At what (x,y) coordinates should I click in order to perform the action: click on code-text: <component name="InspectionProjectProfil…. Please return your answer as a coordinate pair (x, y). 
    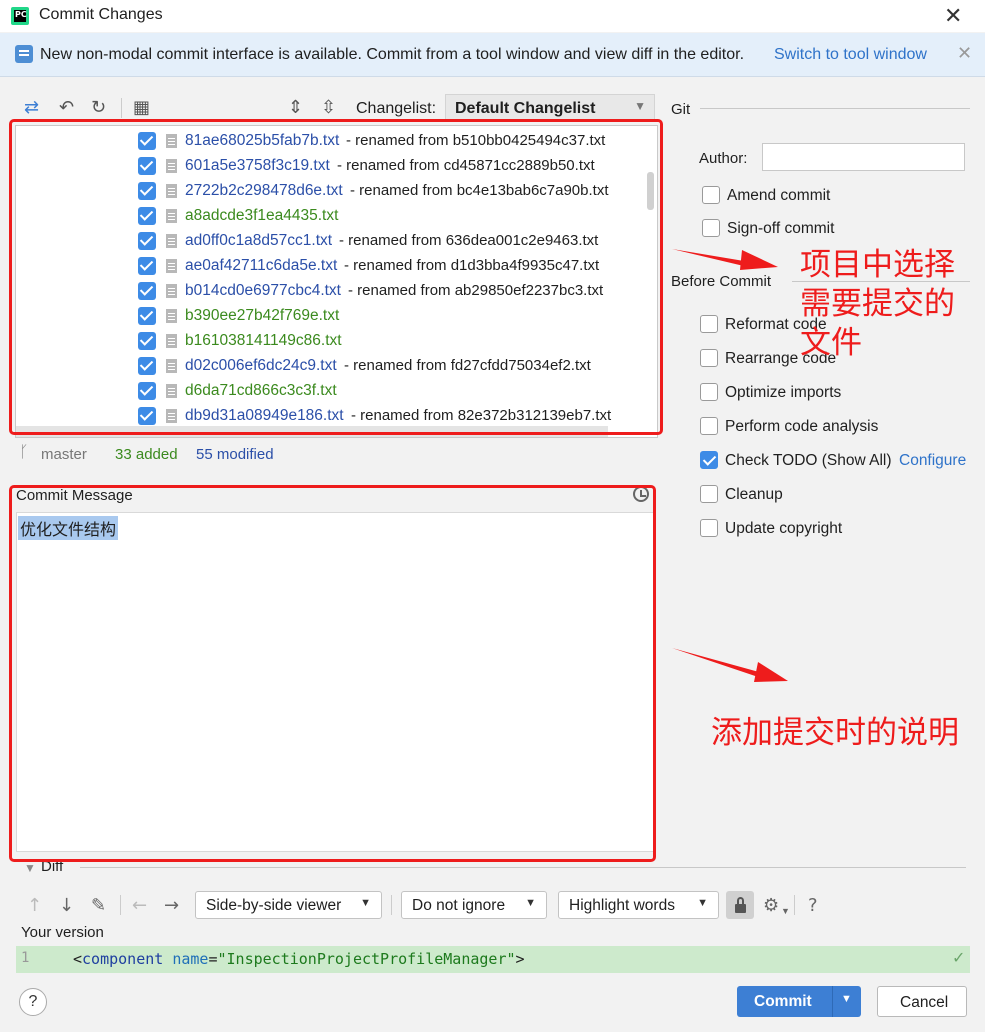
    Looking at the image, I should click on (299, 959).